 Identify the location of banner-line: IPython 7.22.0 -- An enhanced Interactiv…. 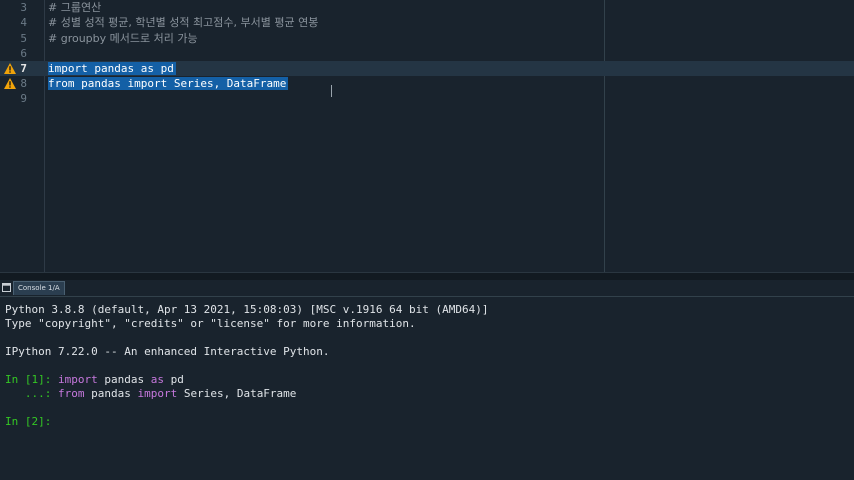
(167, 351).